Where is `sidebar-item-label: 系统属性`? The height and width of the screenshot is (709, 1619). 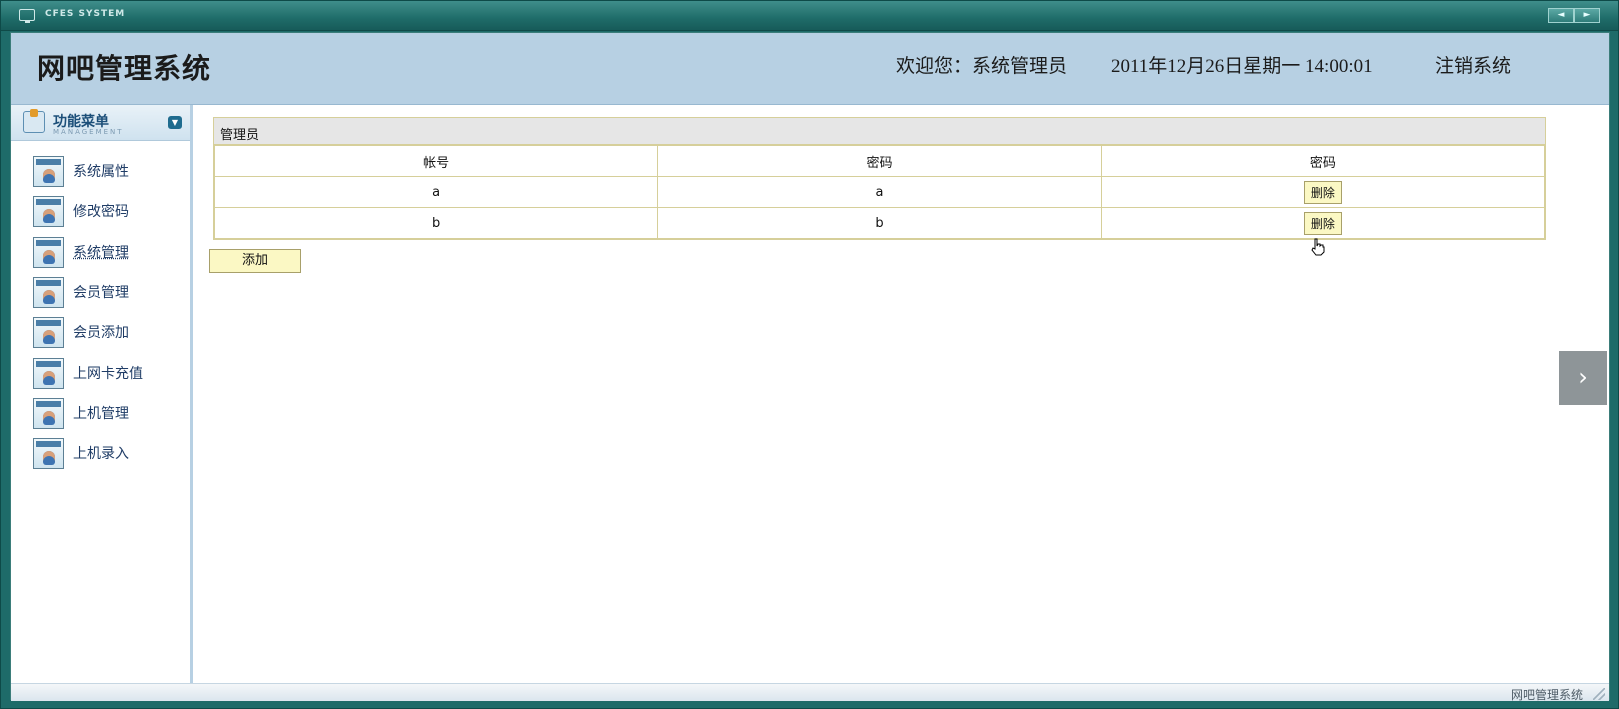 sidebar-item-label: 系统属性 is located at coordinates (101, 172).